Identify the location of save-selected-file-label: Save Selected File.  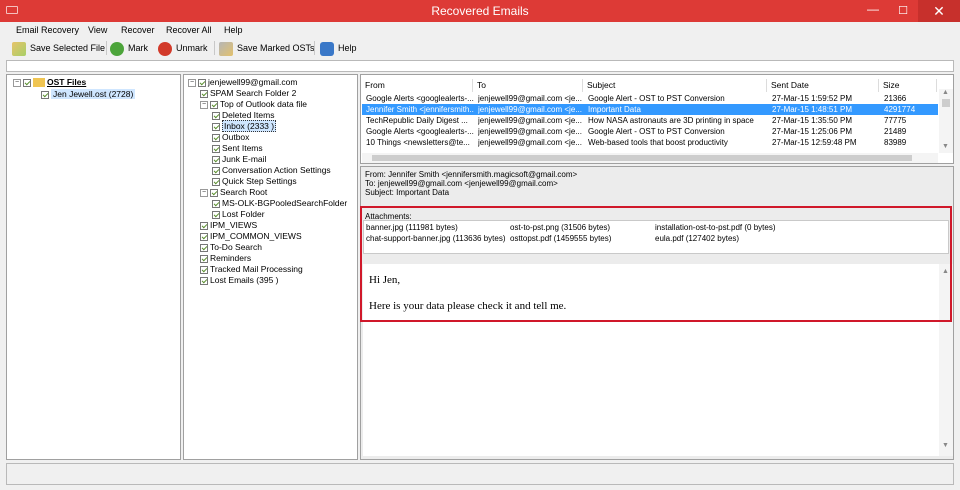
(68, 48).